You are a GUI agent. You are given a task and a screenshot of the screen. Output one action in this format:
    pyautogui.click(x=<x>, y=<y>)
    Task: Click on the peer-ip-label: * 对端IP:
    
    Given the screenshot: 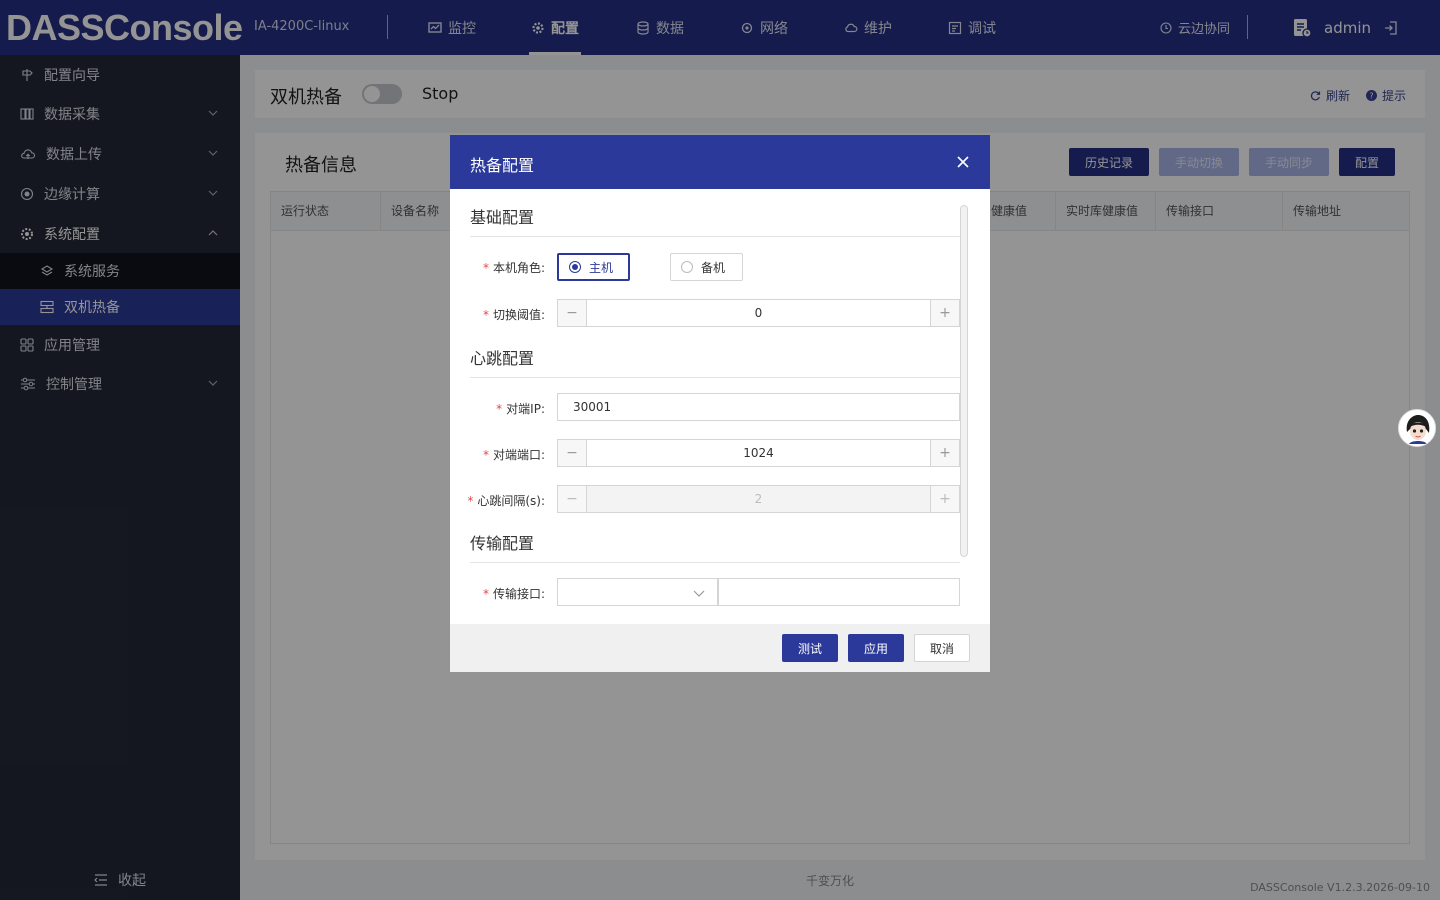 What is the action you would take?
    pyautogui.click(x=520, y=409)
    